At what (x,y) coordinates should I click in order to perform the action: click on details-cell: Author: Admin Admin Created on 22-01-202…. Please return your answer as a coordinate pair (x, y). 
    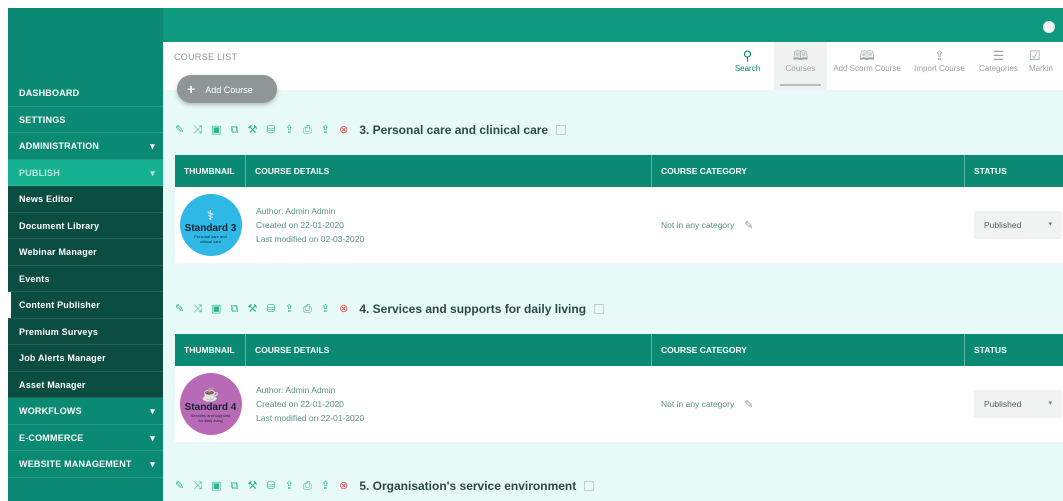
    Looking at the image, I should click on (449, 404).